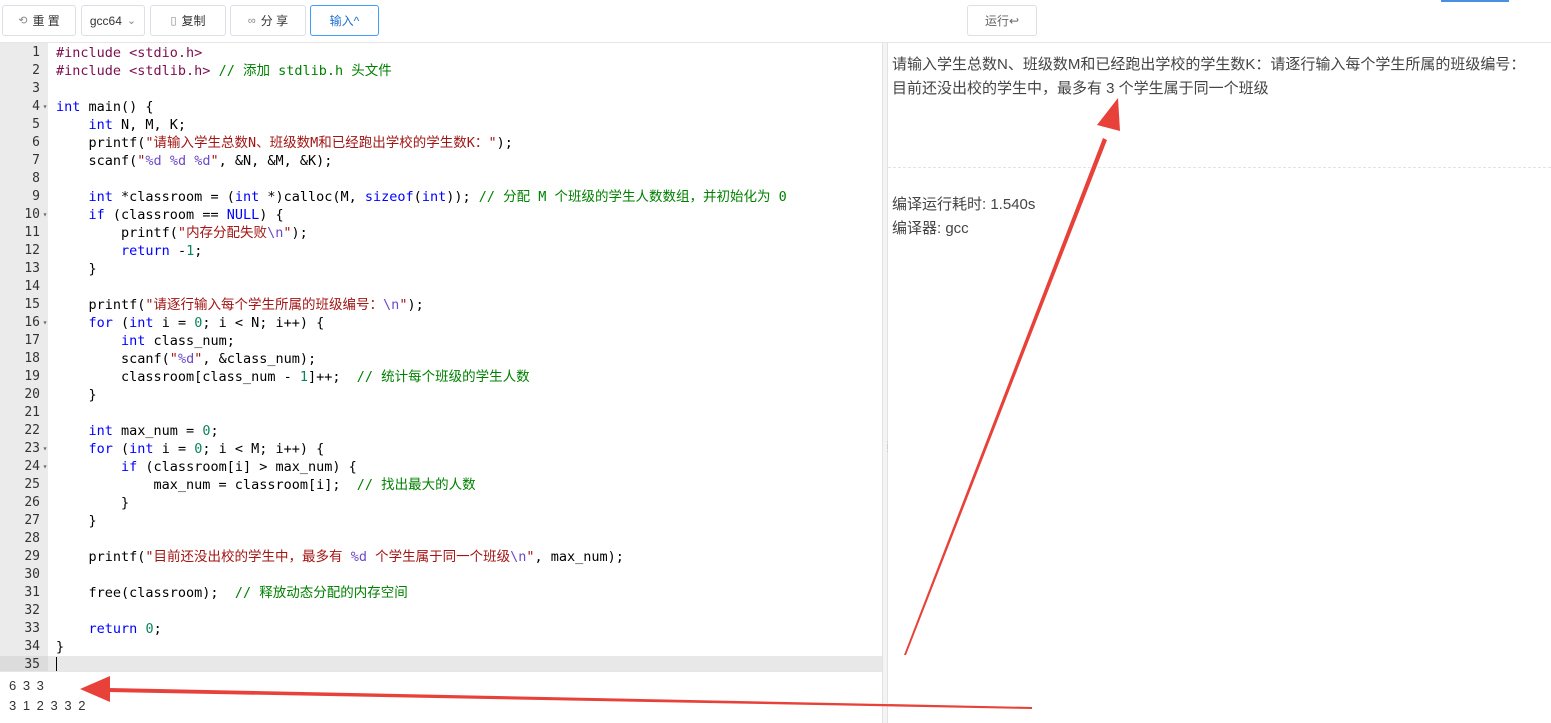 The height and width of the screenshot is (723, 1551). I want to click on code-line: 3, so click(441, 89).